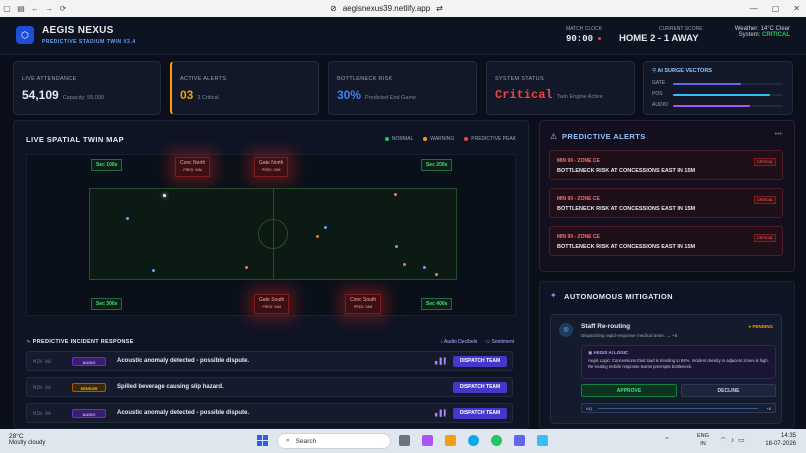  I want to click on map-legend: NORMAL WARNING PREDICTIVE PEAK, so click(450, 139).